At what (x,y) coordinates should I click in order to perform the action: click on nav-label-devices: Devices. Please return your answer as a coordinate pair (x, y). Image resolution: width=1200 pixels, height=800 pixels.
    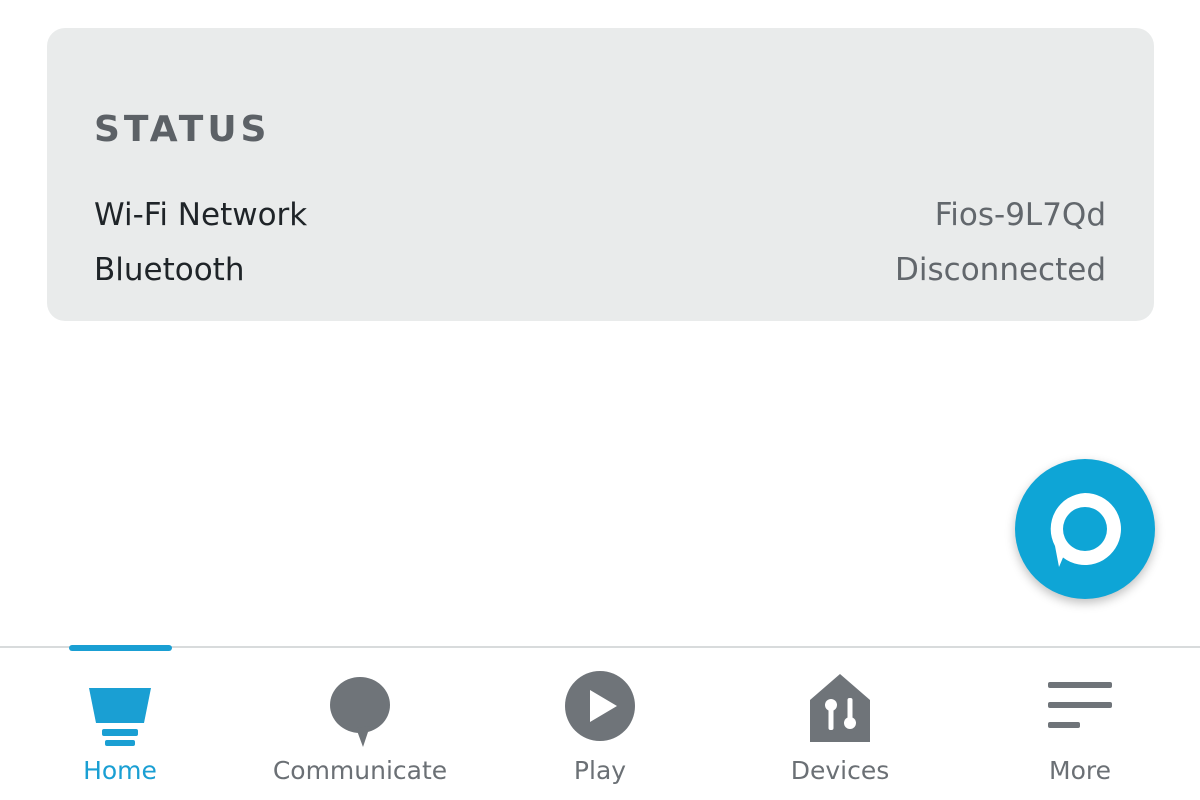
    Looking at the image, I should click on (840, 770).